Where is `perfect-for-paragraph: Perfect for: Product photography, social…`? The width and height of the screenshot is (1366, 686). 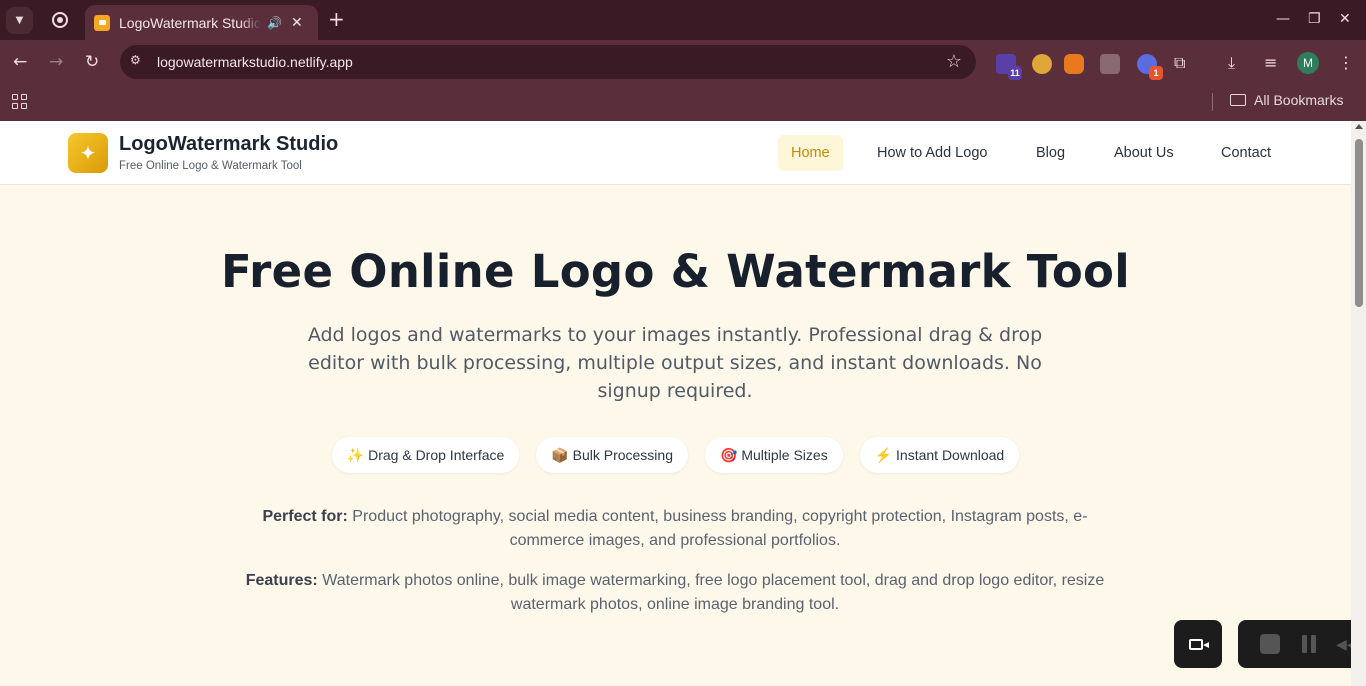 perfect-for-paragraph: Perfect for: Product photography, social… is located at coordinates (675, 529).